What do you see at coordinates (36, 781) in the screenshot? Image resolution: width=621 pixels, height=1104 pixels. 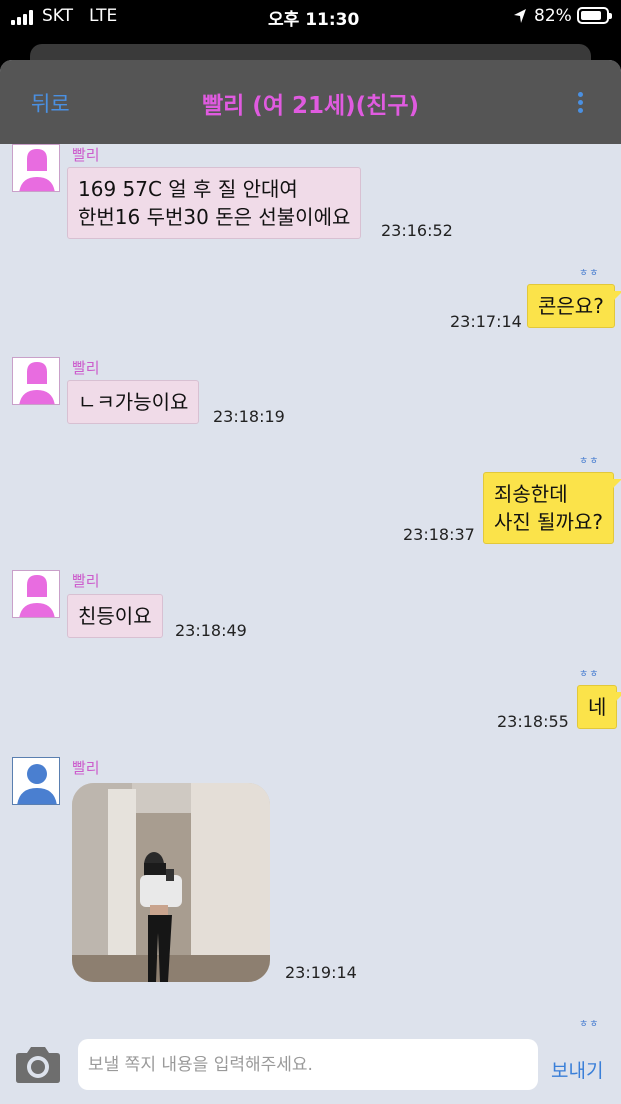 I see `avatar-male-icon` at bounding box center [36, 781].